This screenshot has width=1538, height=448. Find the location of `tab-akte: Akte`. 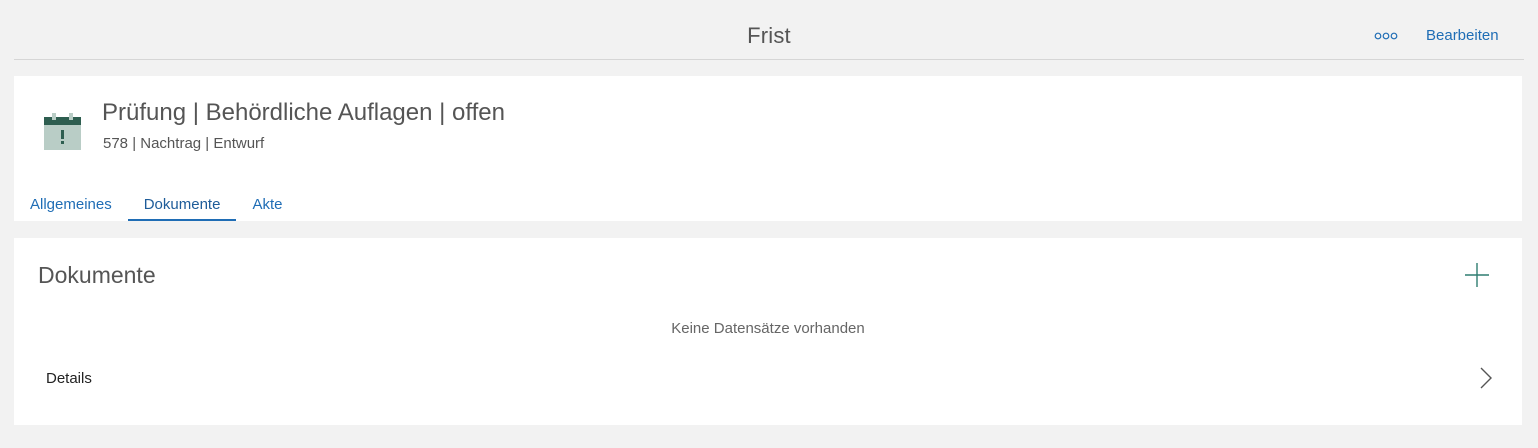

tab-akte: Akte is located at coordinates (267, 205).